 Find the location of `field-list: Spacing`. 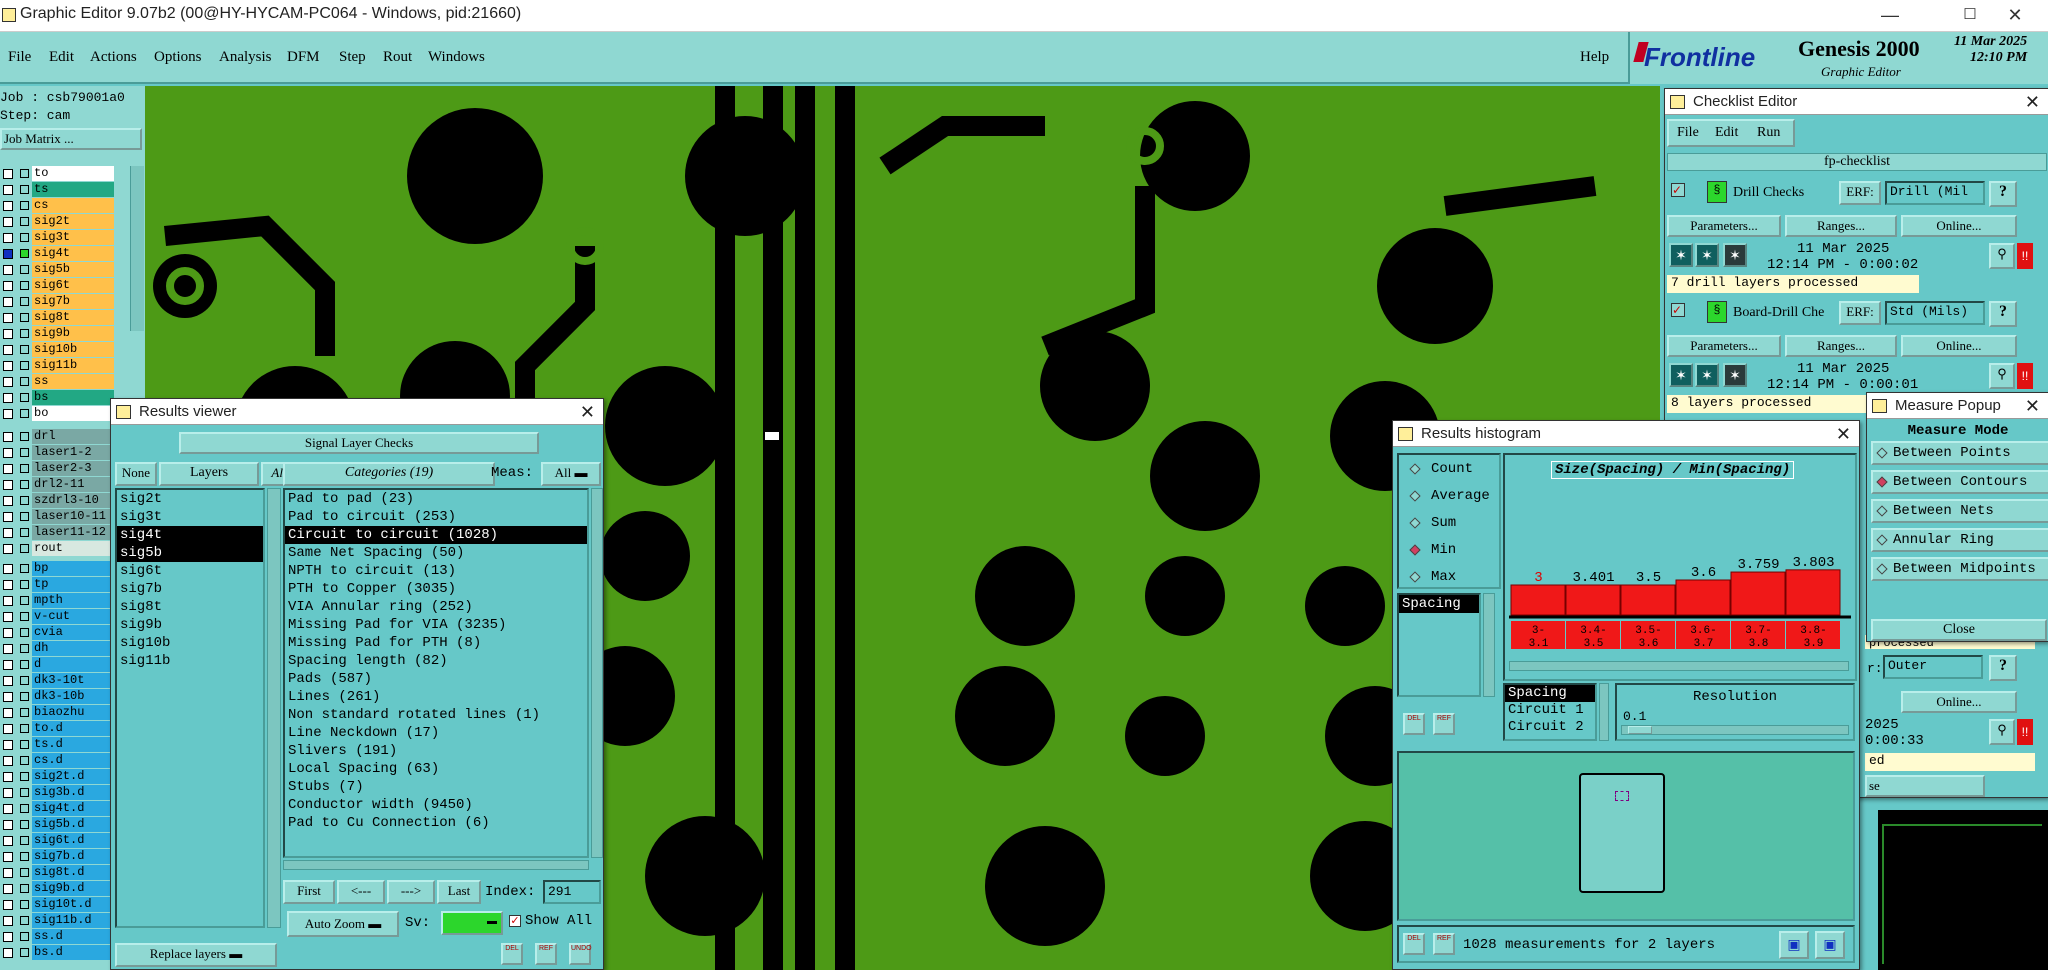

field-list: Spacing is located at coordinates (1439, 645).